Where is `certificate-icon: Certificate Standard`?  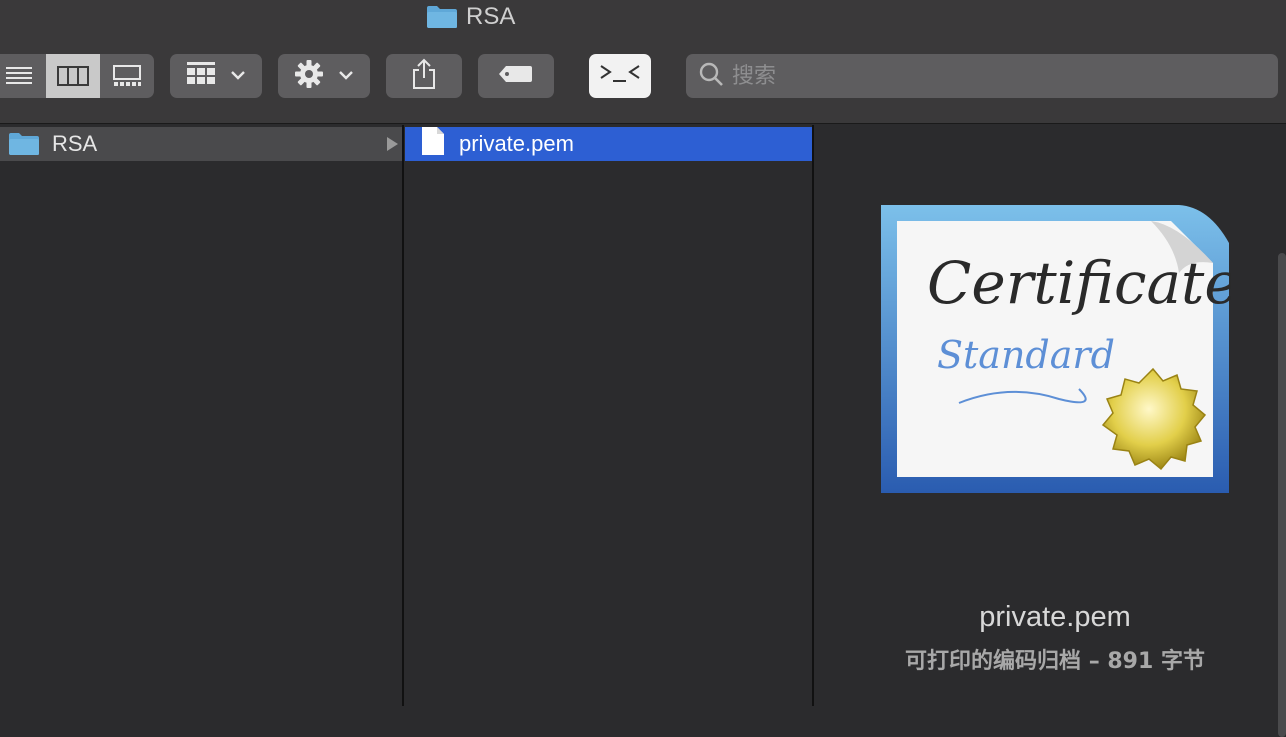
certificate-icon: Certificate Standard is located at coordinates (1059, 351).